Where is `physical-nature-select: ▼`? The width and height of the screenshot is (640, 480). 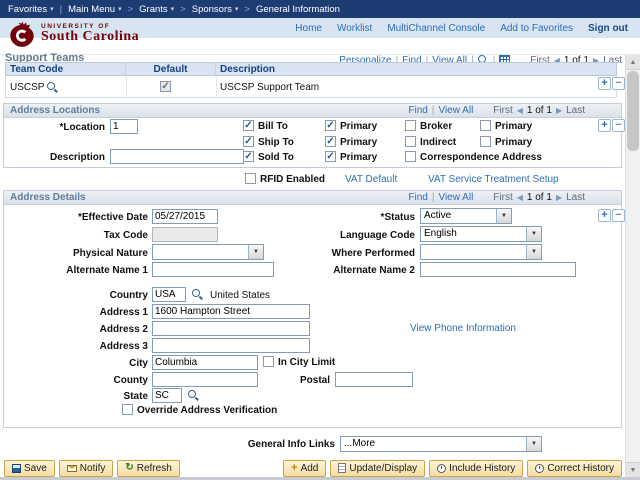 physical-nature-select: ▼ is located at coordinates (208, 252).